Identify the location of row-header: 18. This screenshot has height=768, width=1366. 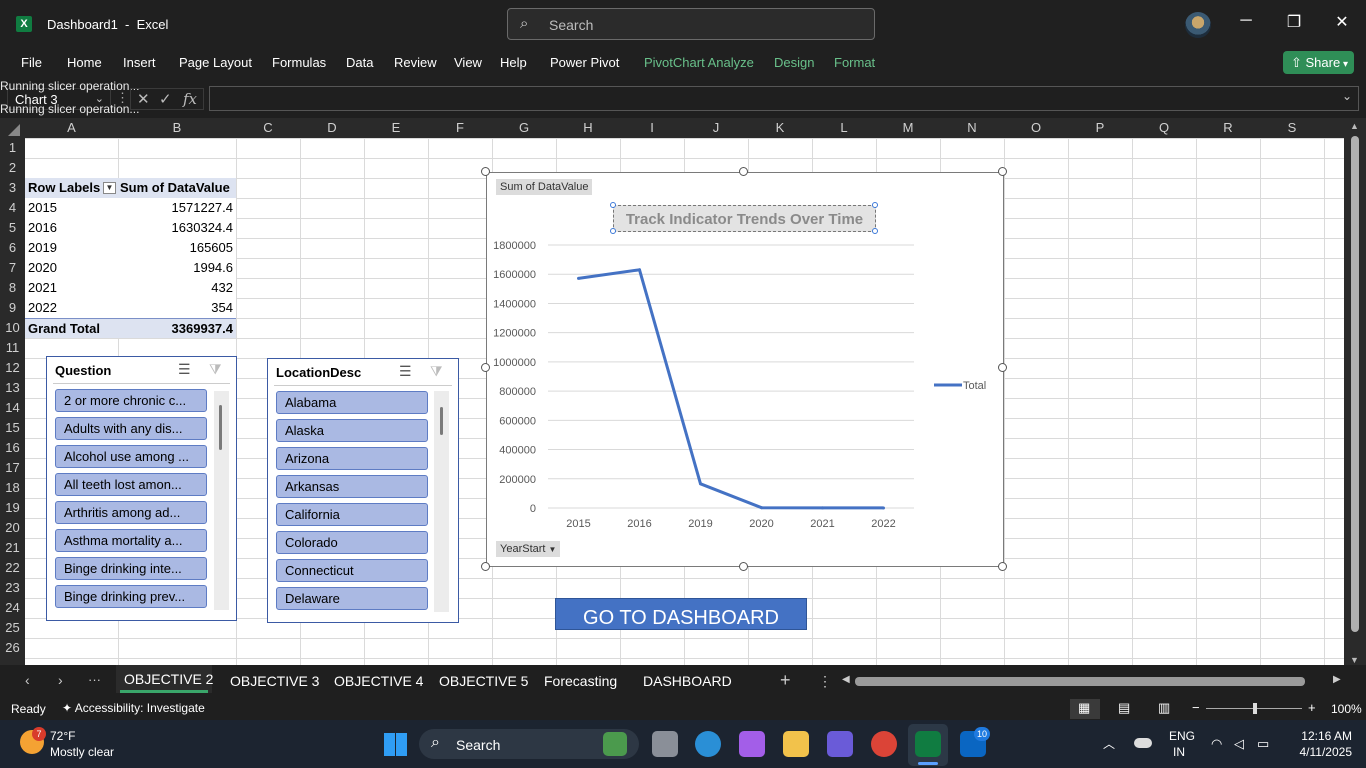
(12, 488).